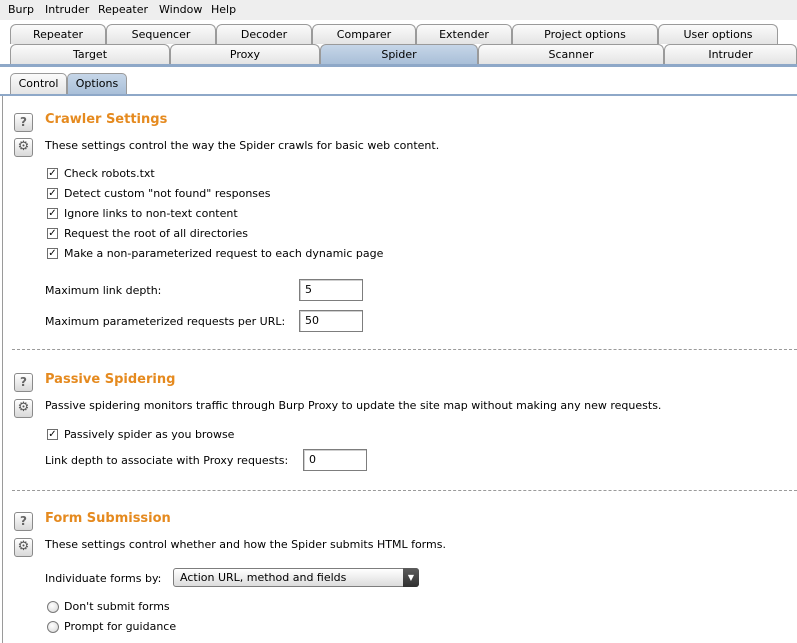 The height and width of the screenshot is (643, 797). Describe the element at coordinates (331, 290) in the screenshot. I see `max-link-depth-input: 5` at that location.